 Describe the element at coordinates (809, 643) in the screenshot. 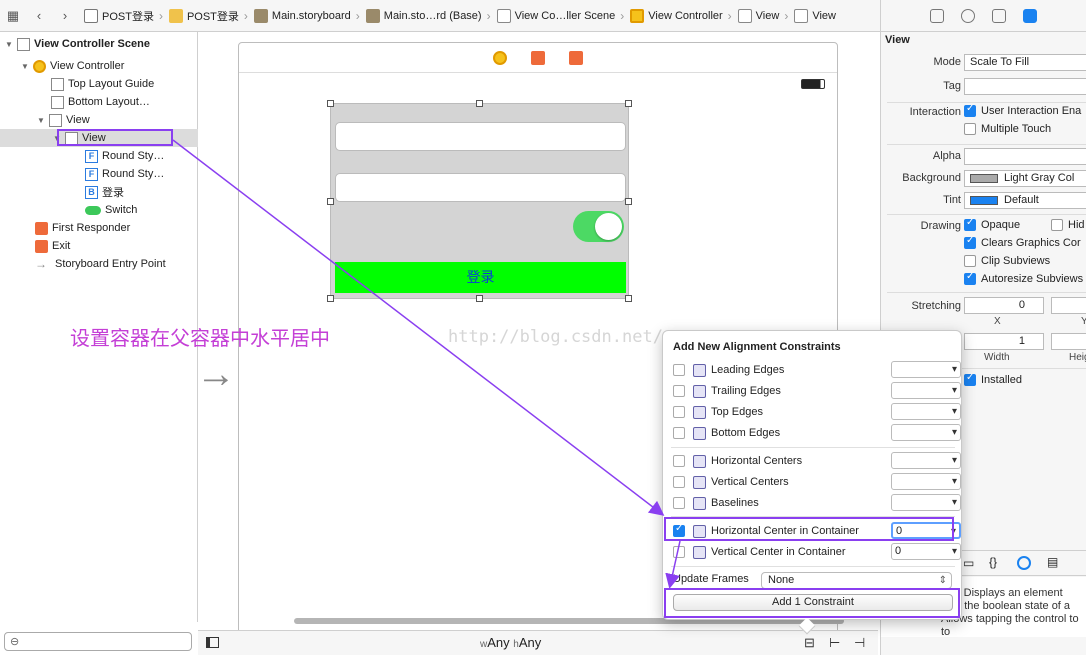

I see `align-icon: ⊟` at that location.